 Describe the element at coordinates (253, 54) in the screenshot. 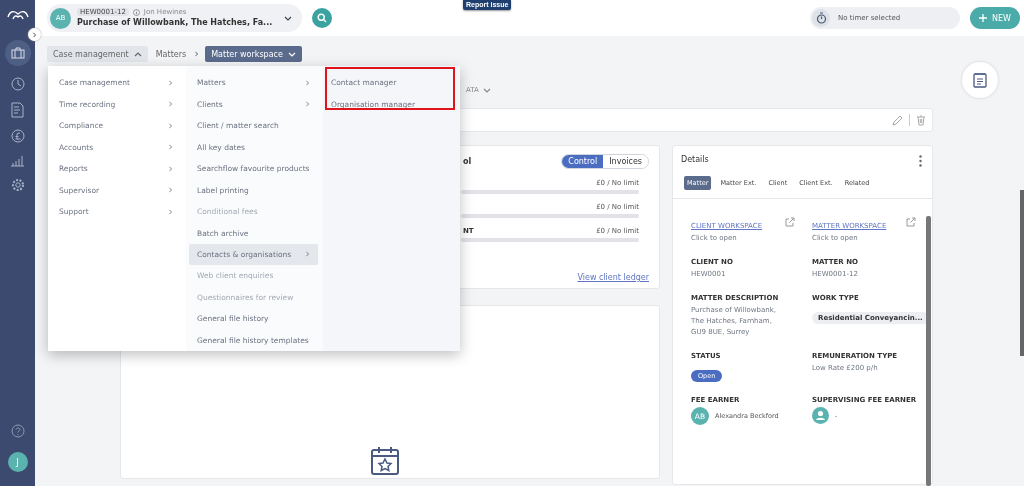

I see `breadcrumb-dropdown: Matter workspace` at that location.